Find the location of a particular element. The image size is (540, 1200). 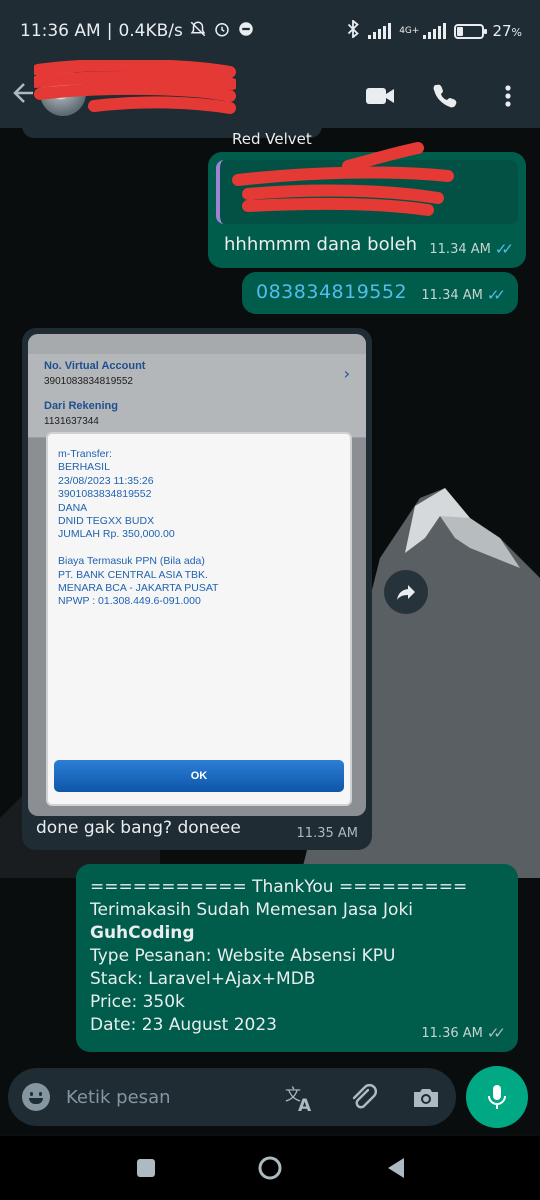

mic-button is located at coordinates (497, 1097).